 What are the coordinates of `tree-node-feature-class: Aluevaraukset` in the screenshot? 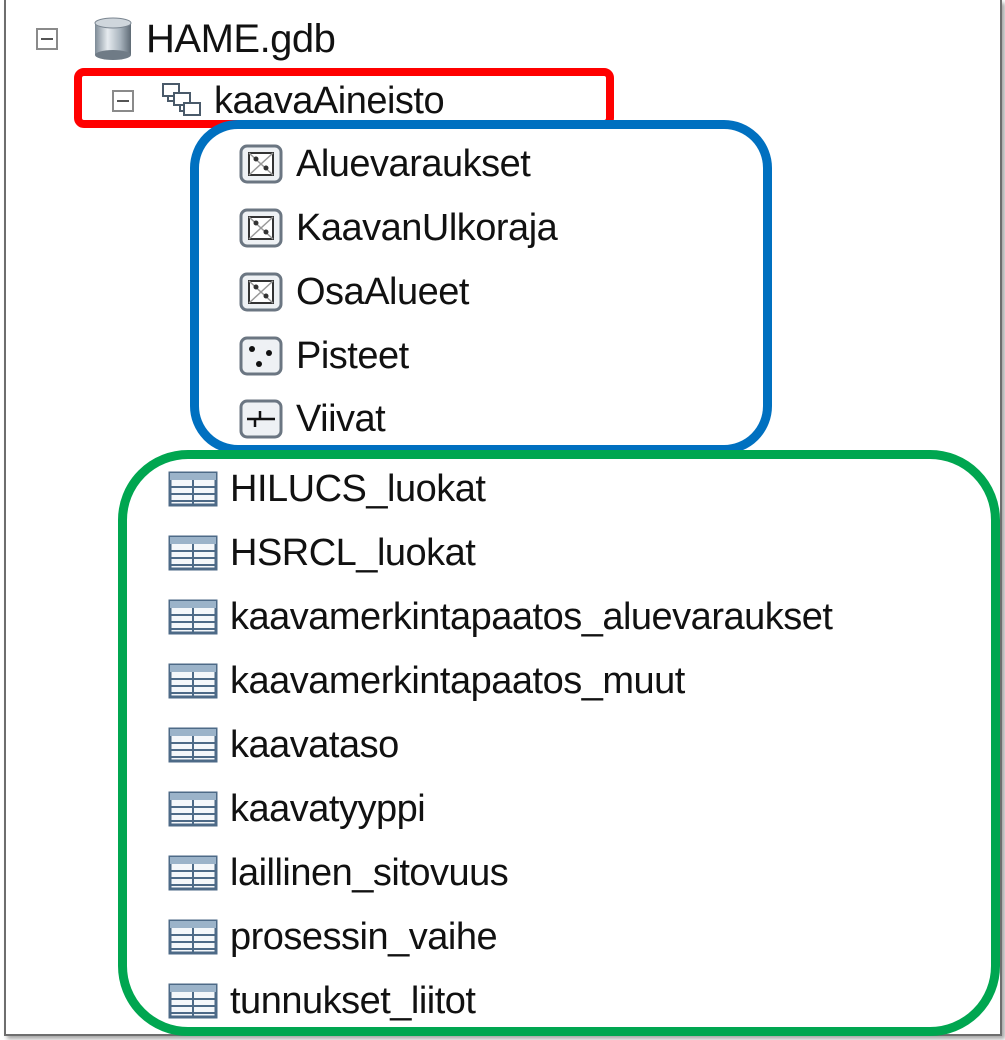 It's located at (384, 164).